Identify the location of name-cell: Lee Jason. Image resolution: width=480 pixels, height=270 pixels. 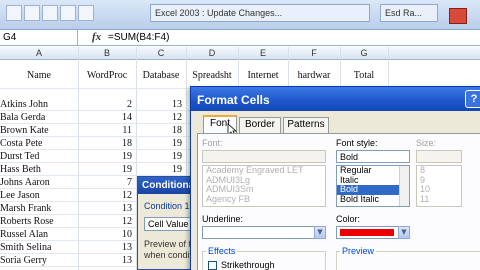
(20, 195).